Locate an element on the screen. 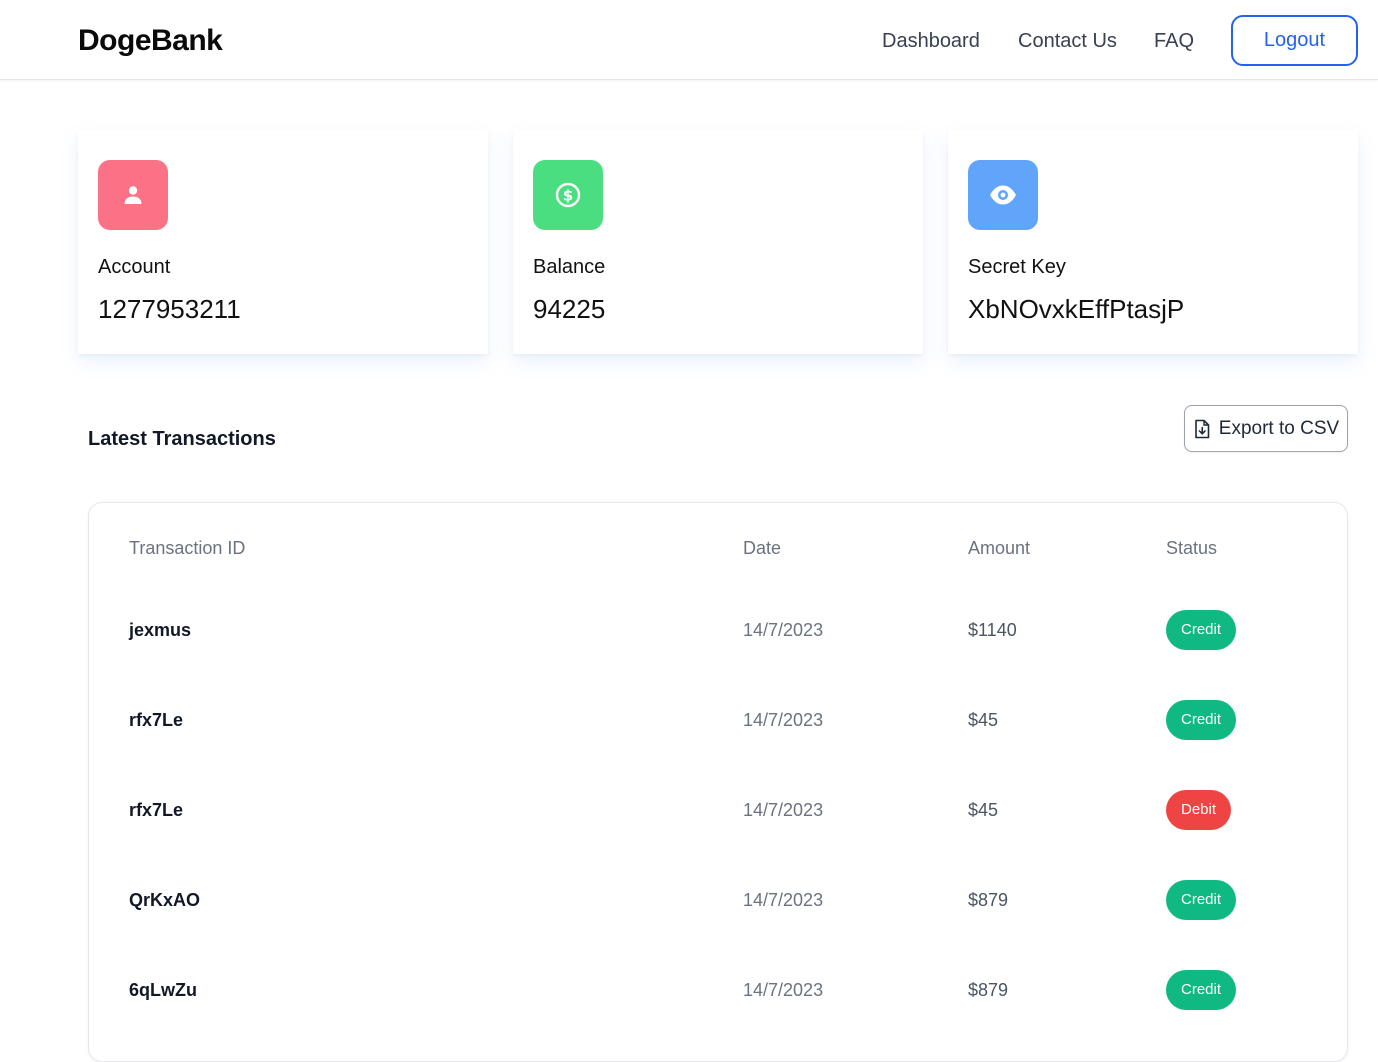 This screenshot has height=1062, width=1378. nav-link-dashboard: Dashboard is located at coordinates (931, 41).